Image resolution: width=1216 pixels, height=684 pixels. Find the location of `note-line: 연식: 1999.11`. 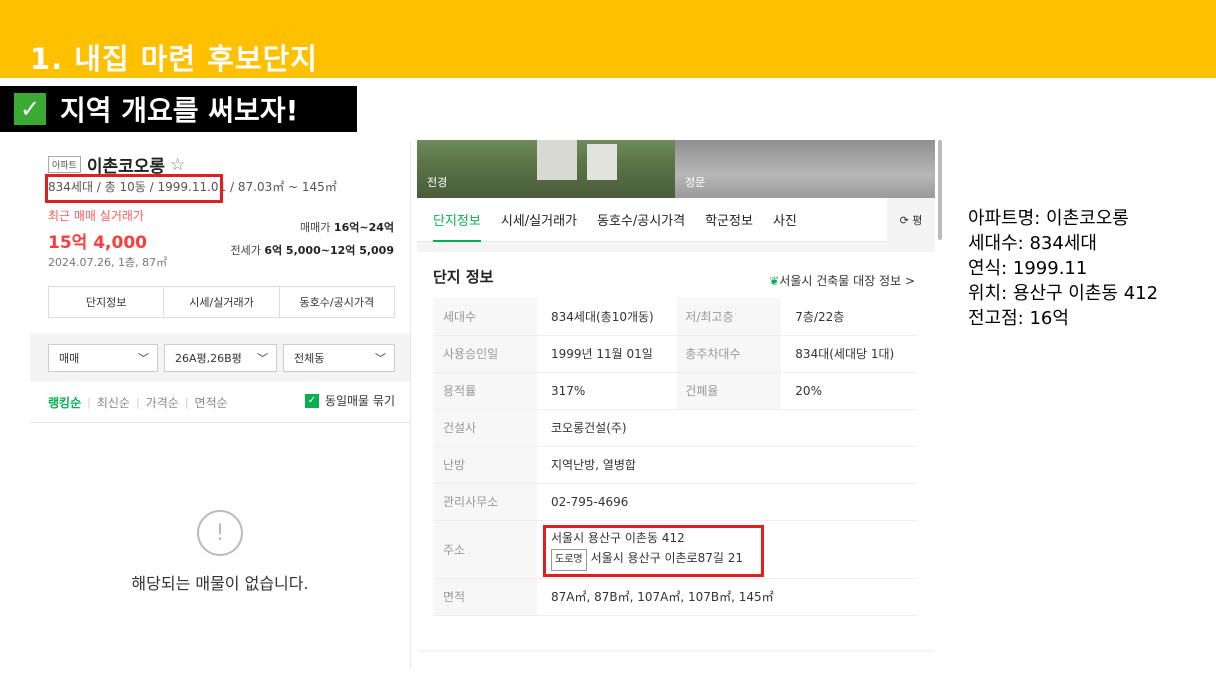

note-line: 연식: 1999.11 is located at coordinates (1028, 268).